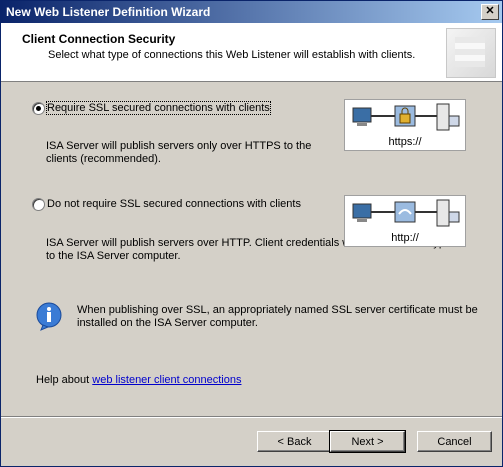 This screenshot has height=467, width=503. I want to click on https-caption: https://, so click(405, 142).